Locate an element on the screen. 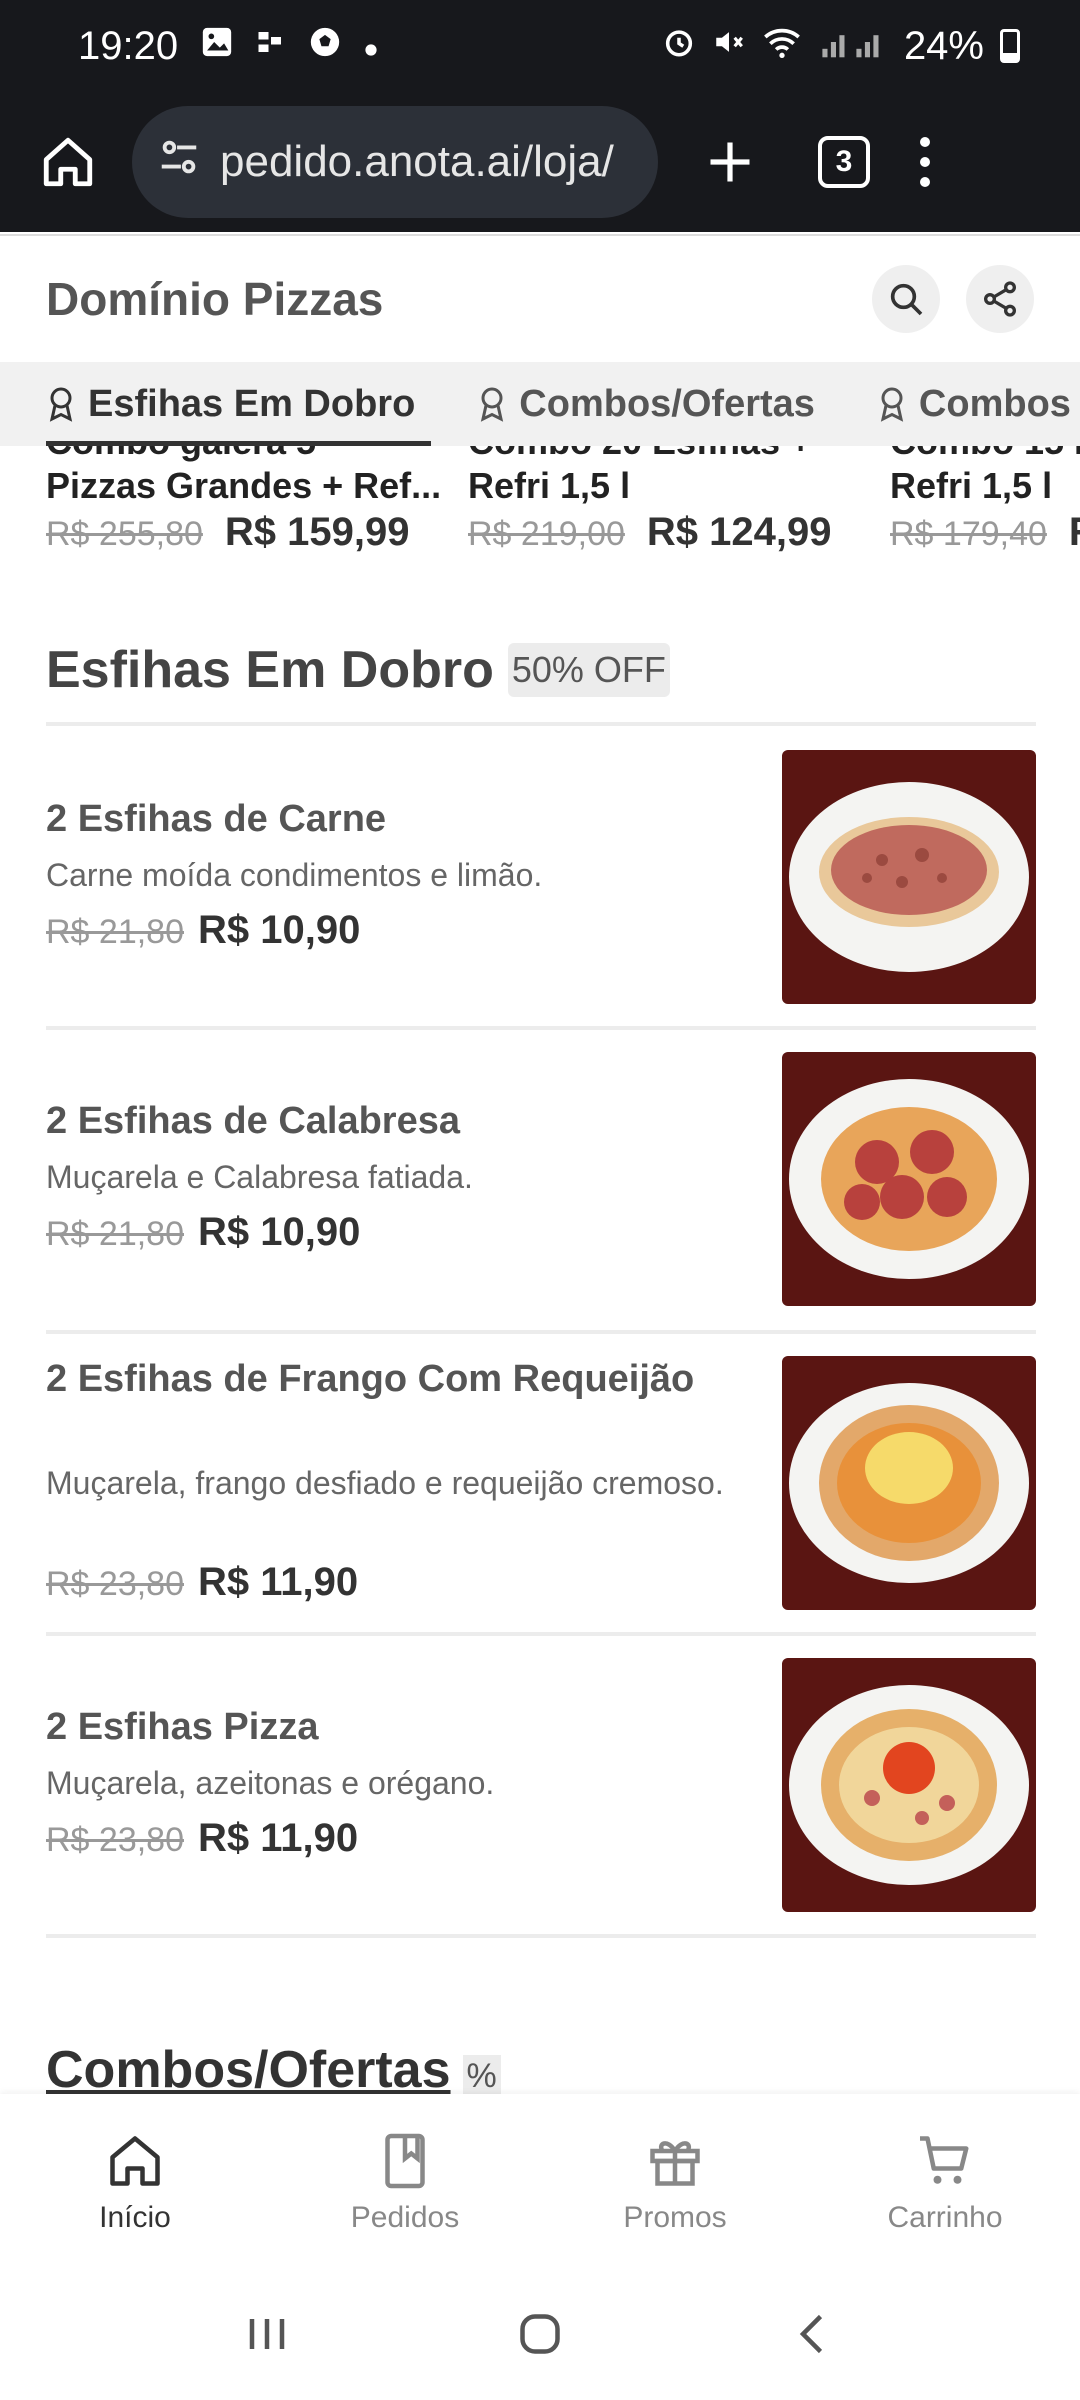  home-button-icon is located at coordinates (540, 2336).